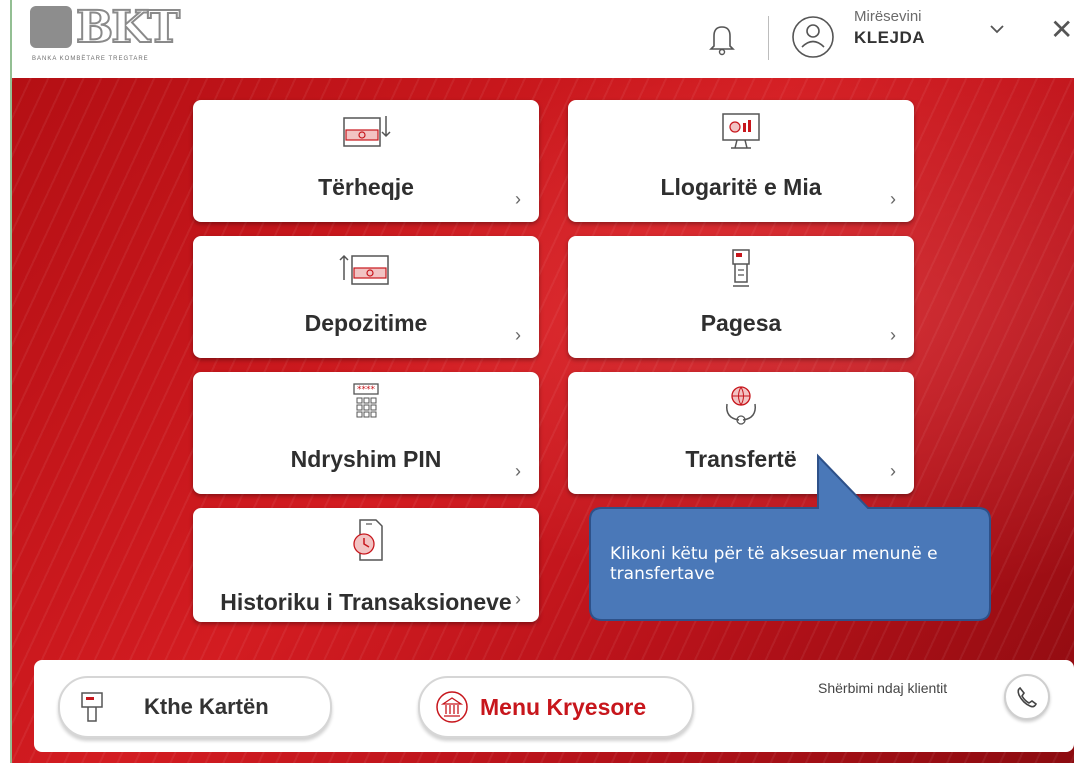  Describe the element at coordinates (367, 131) in the screenshot. I see `cash-withdraw-icon` at that location.